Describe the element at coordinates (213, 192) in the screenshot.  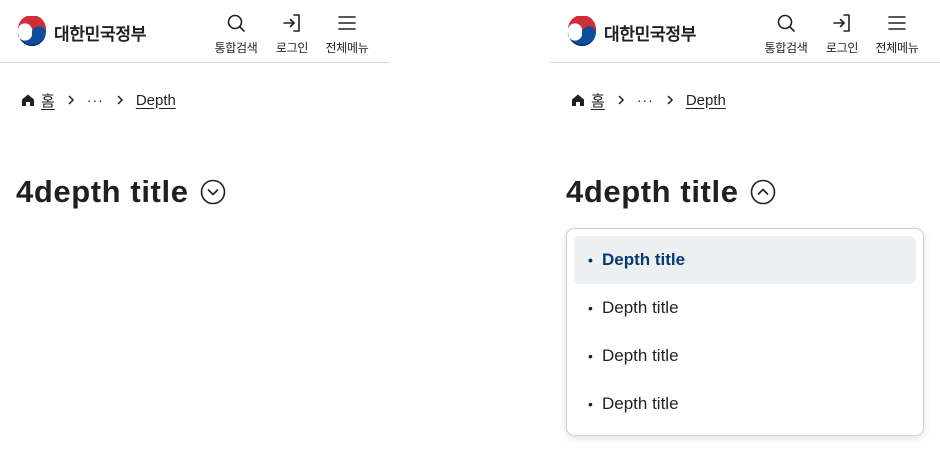
I see `chevron-down-circle-icon` at that location.